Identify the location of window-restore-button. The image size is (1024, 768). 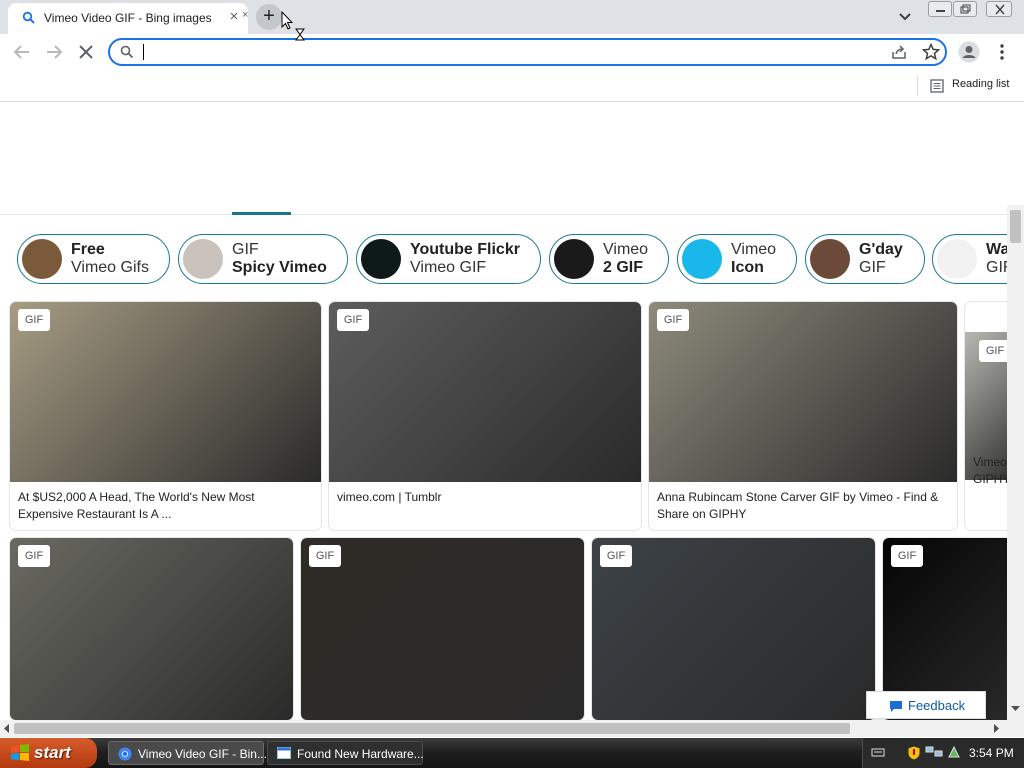
(965, 9).